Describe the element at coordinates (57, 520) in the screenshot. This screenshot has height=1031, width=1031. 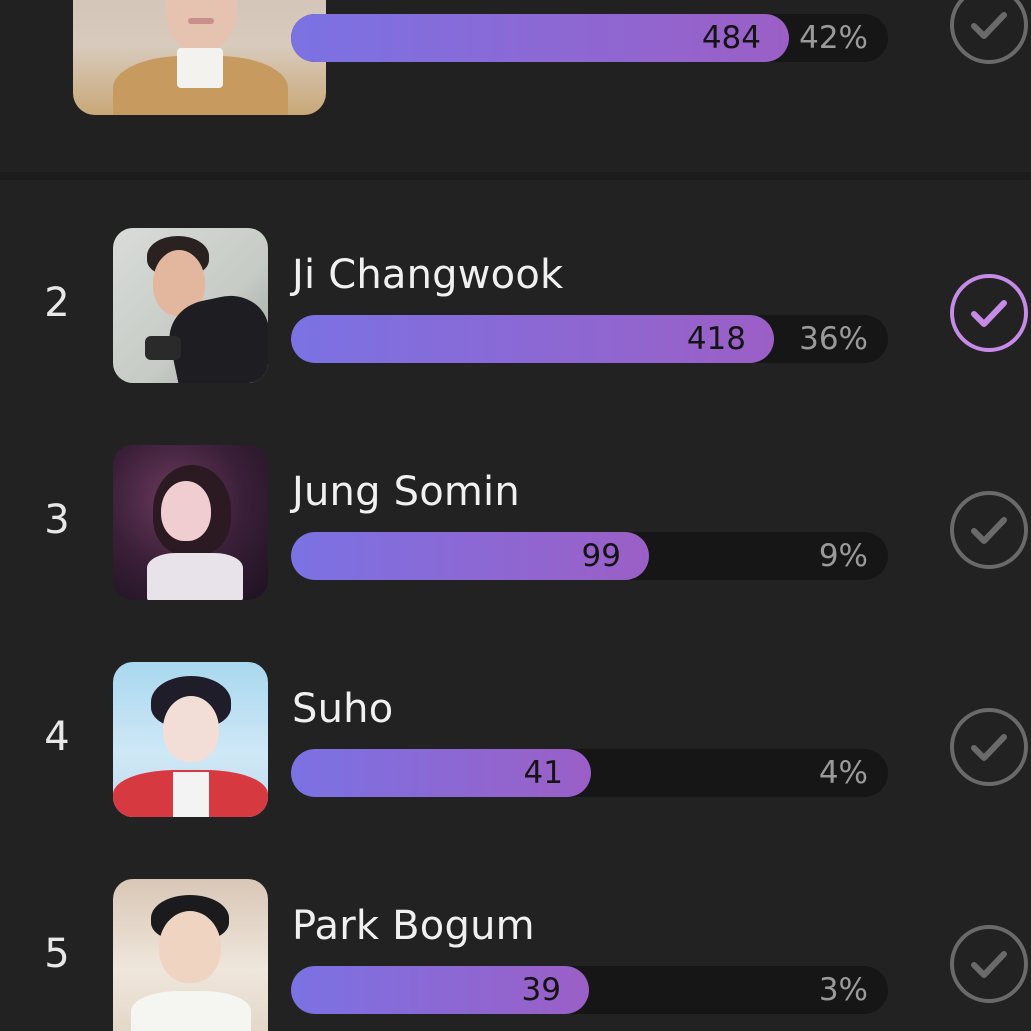
I see `rank-number: 3` at that location.